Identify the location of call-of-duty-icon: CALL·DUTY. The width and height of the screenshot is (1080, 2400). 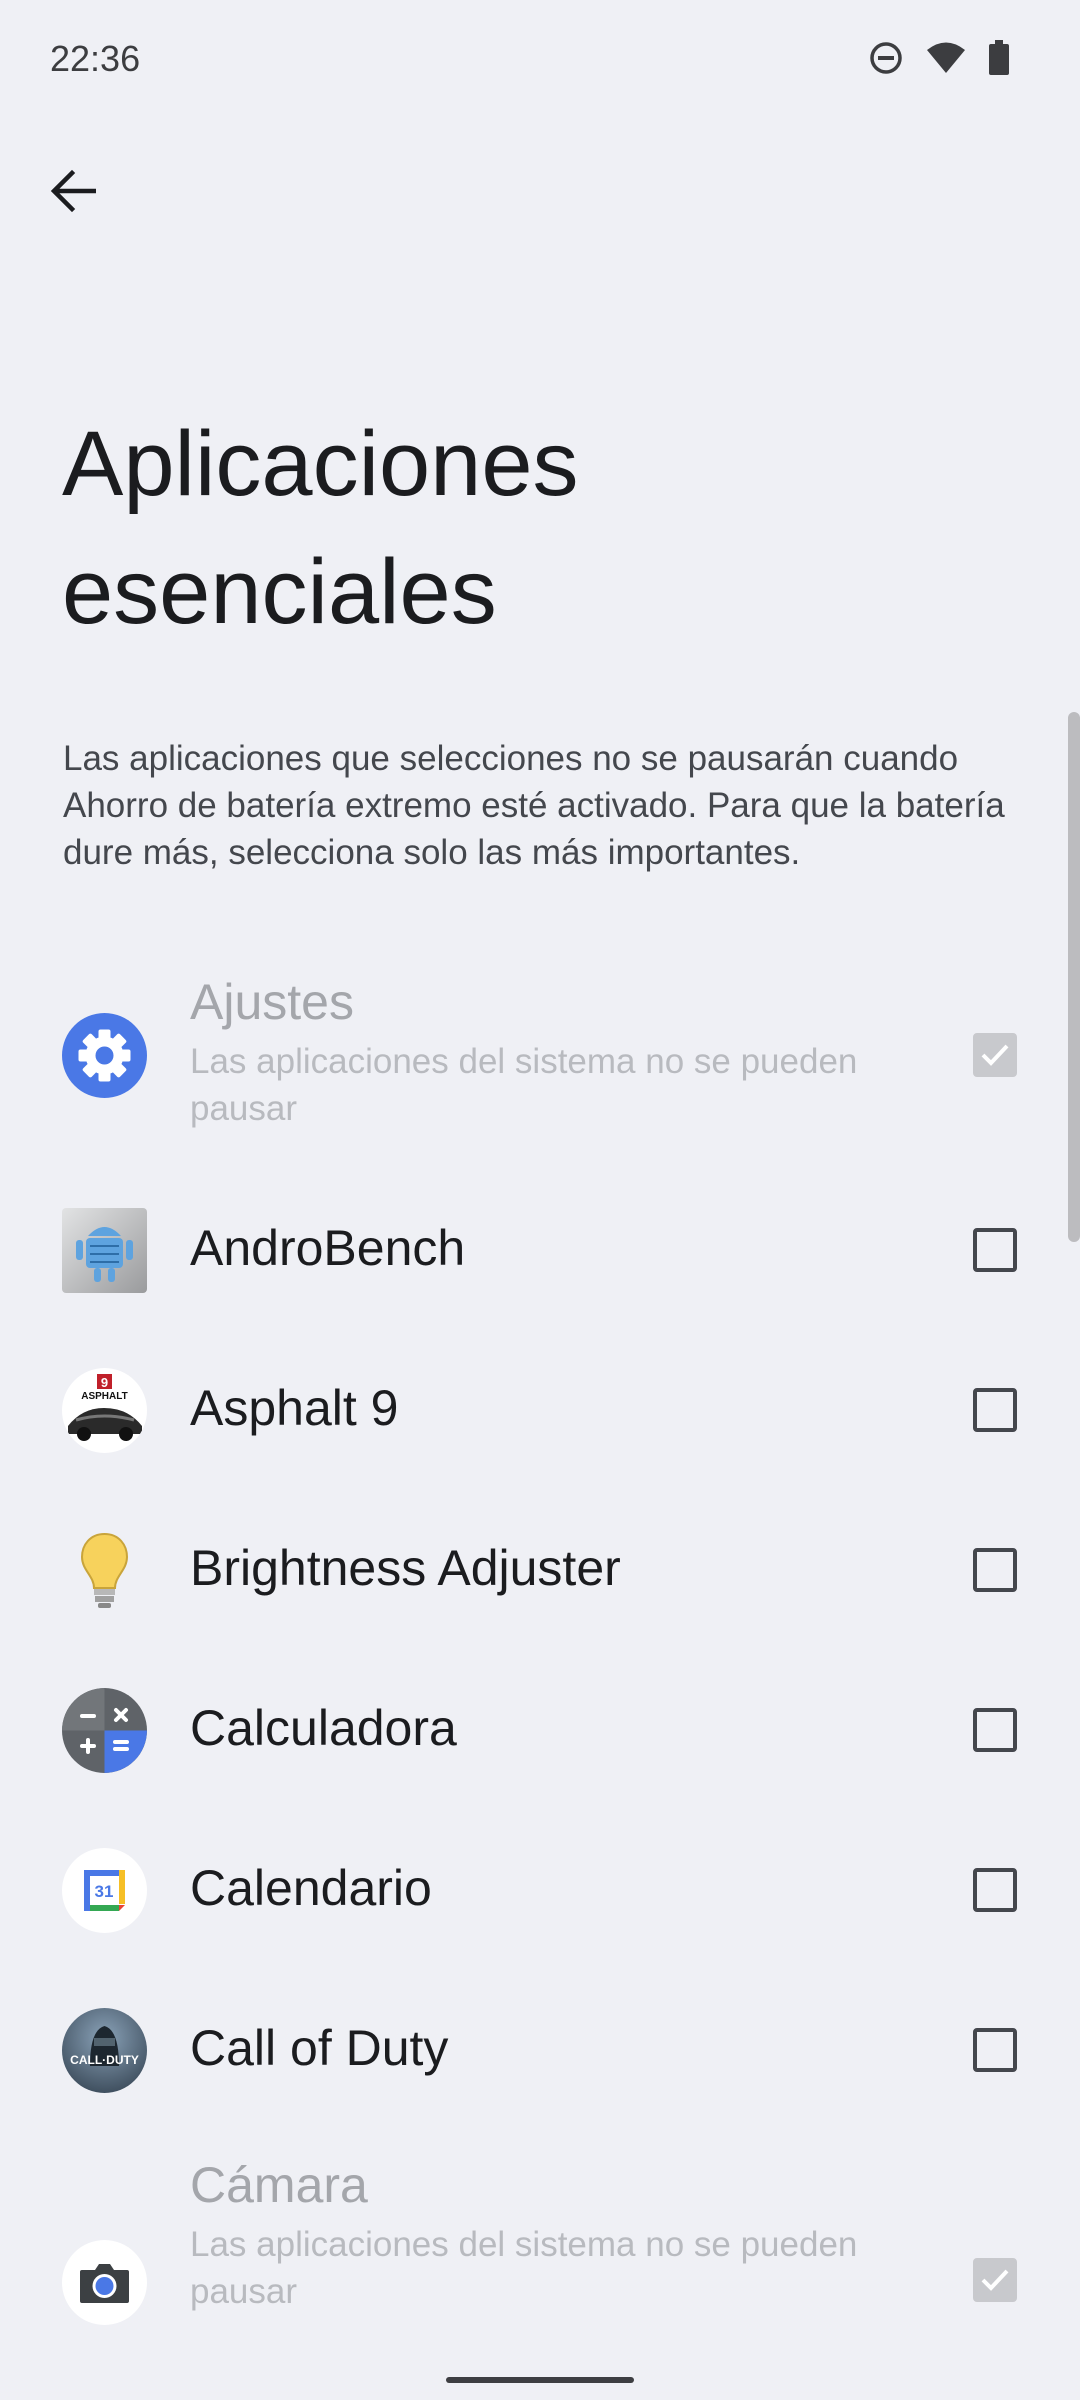
(104, 2050).